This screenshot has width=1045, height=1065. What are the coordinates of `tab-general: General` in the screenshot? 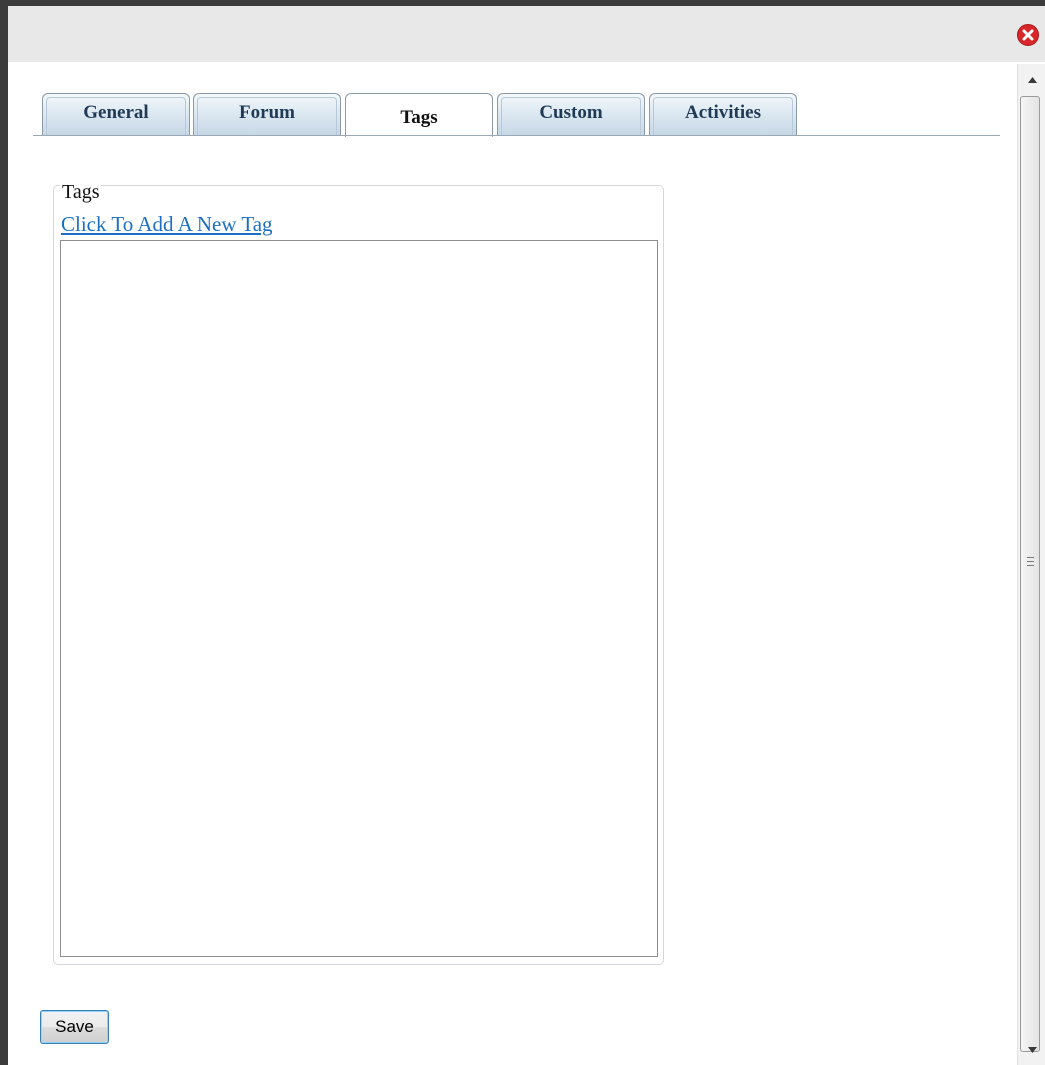 It's located at (116, 114).